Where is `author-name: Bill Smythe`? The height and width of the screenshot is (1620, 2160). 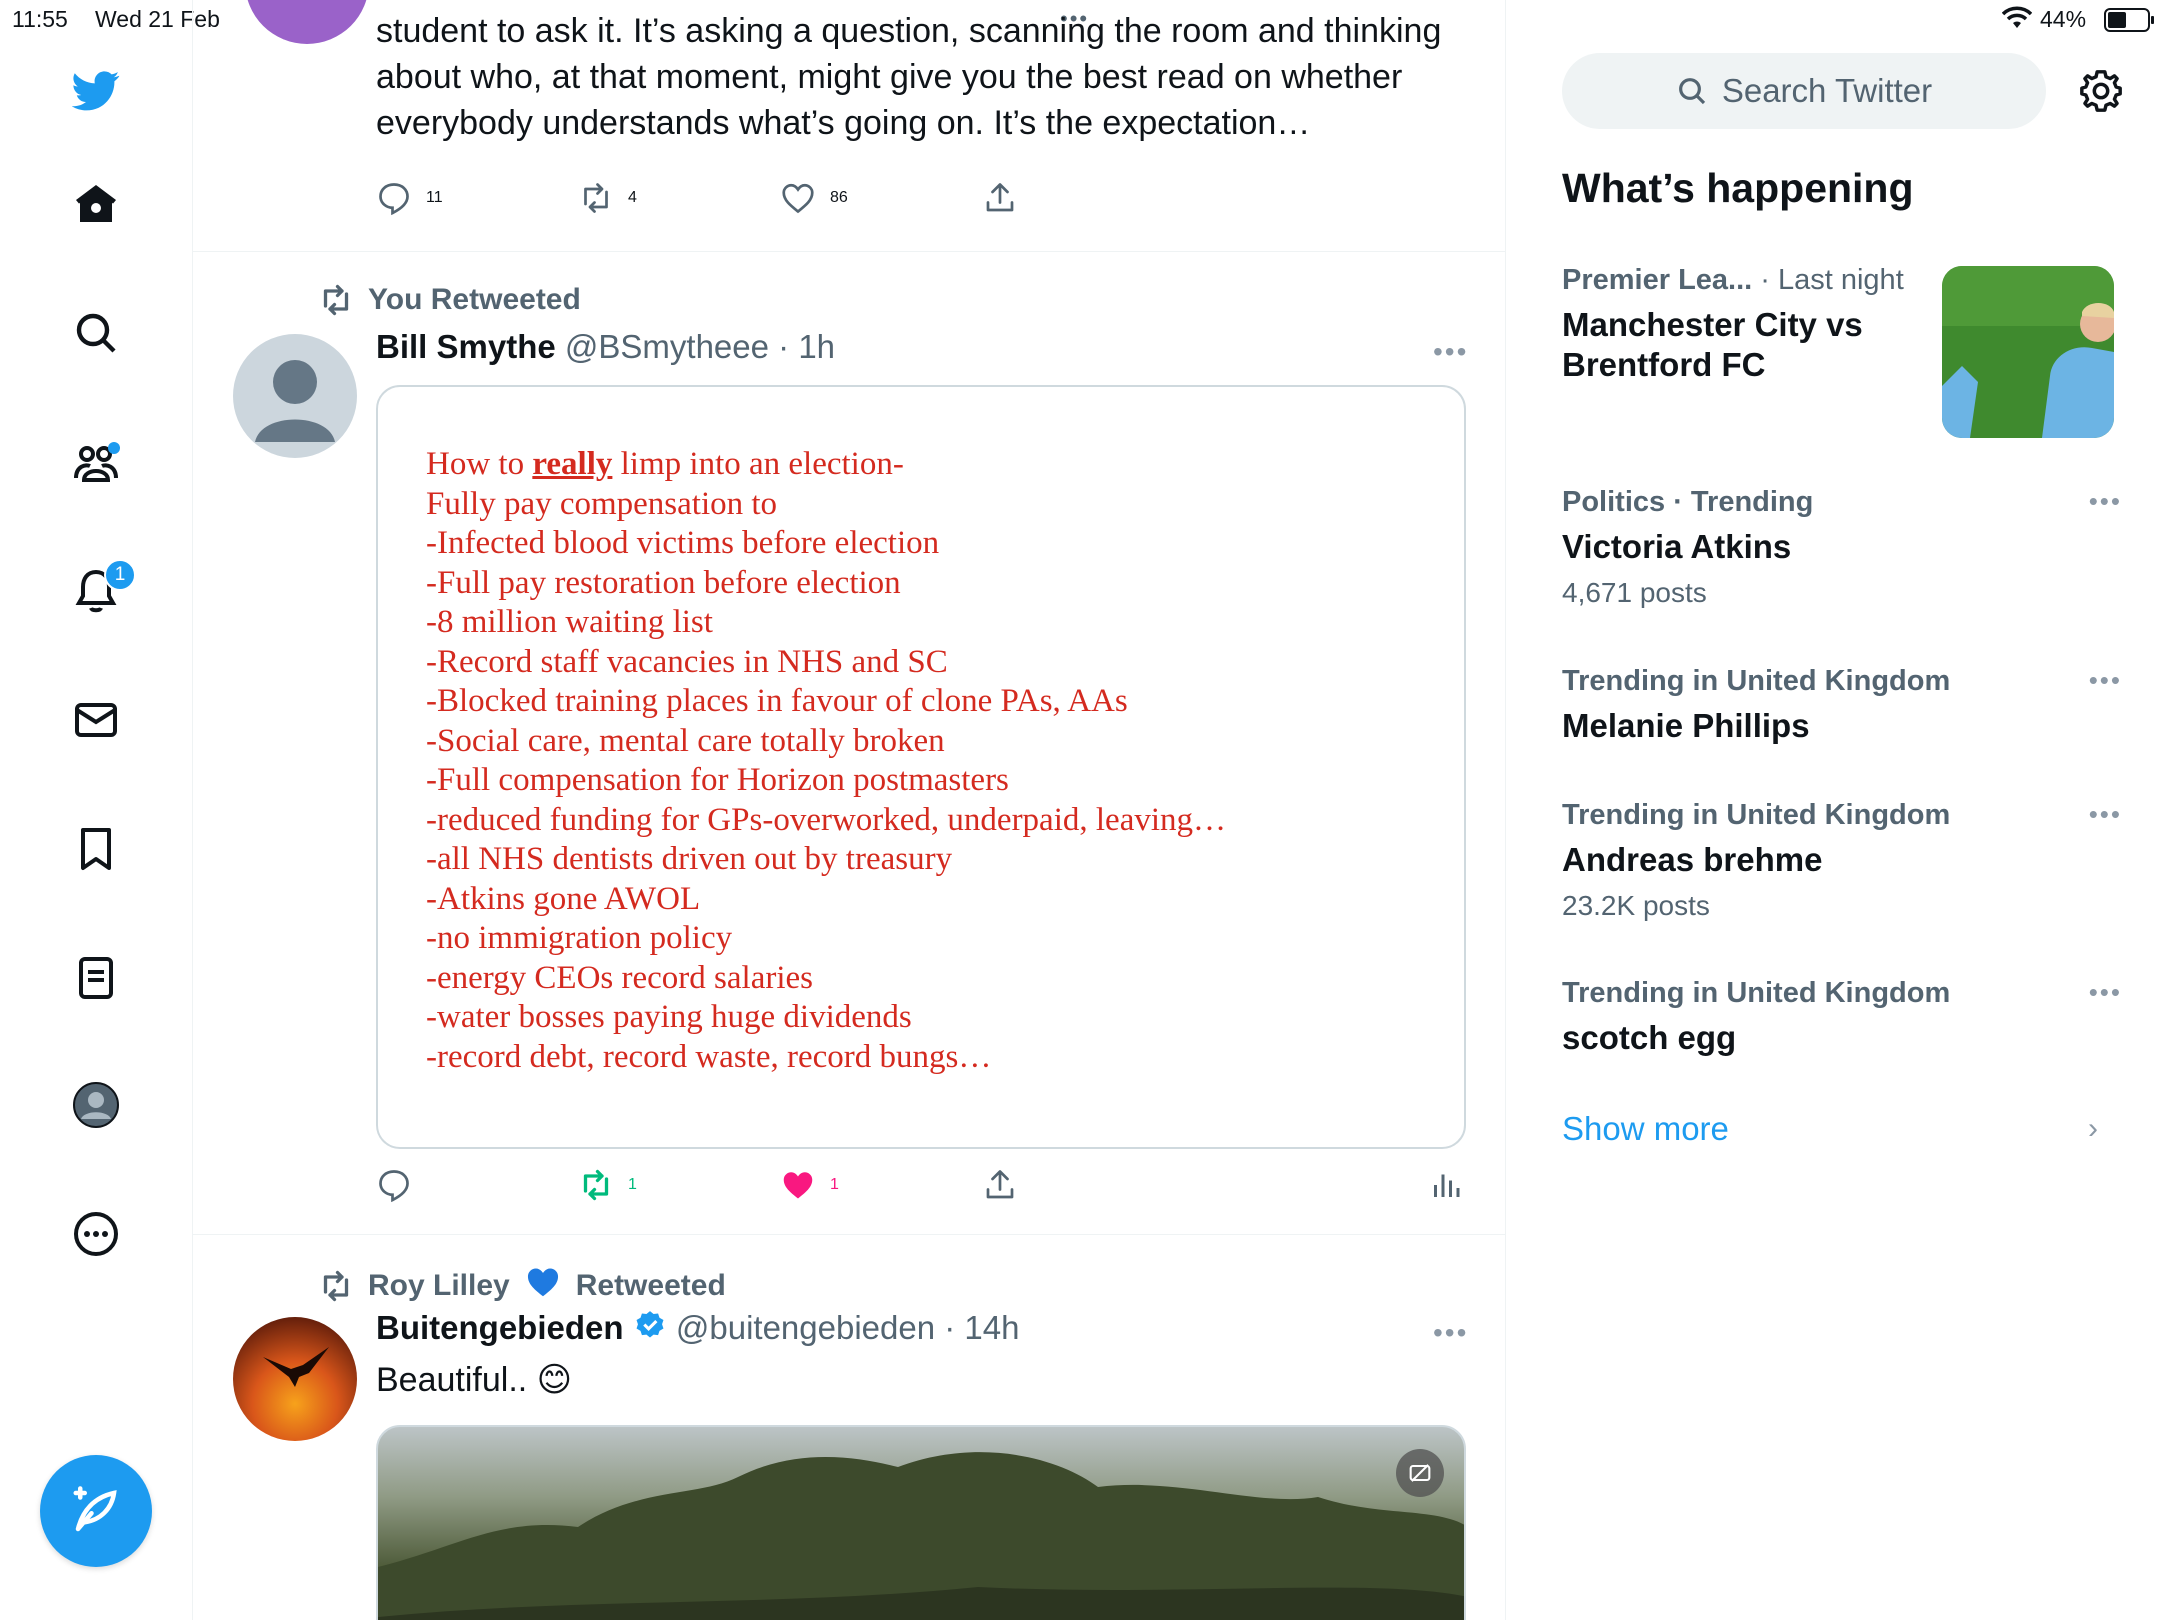 author-name: Bill Smythe is located at coordinates (466, 346).